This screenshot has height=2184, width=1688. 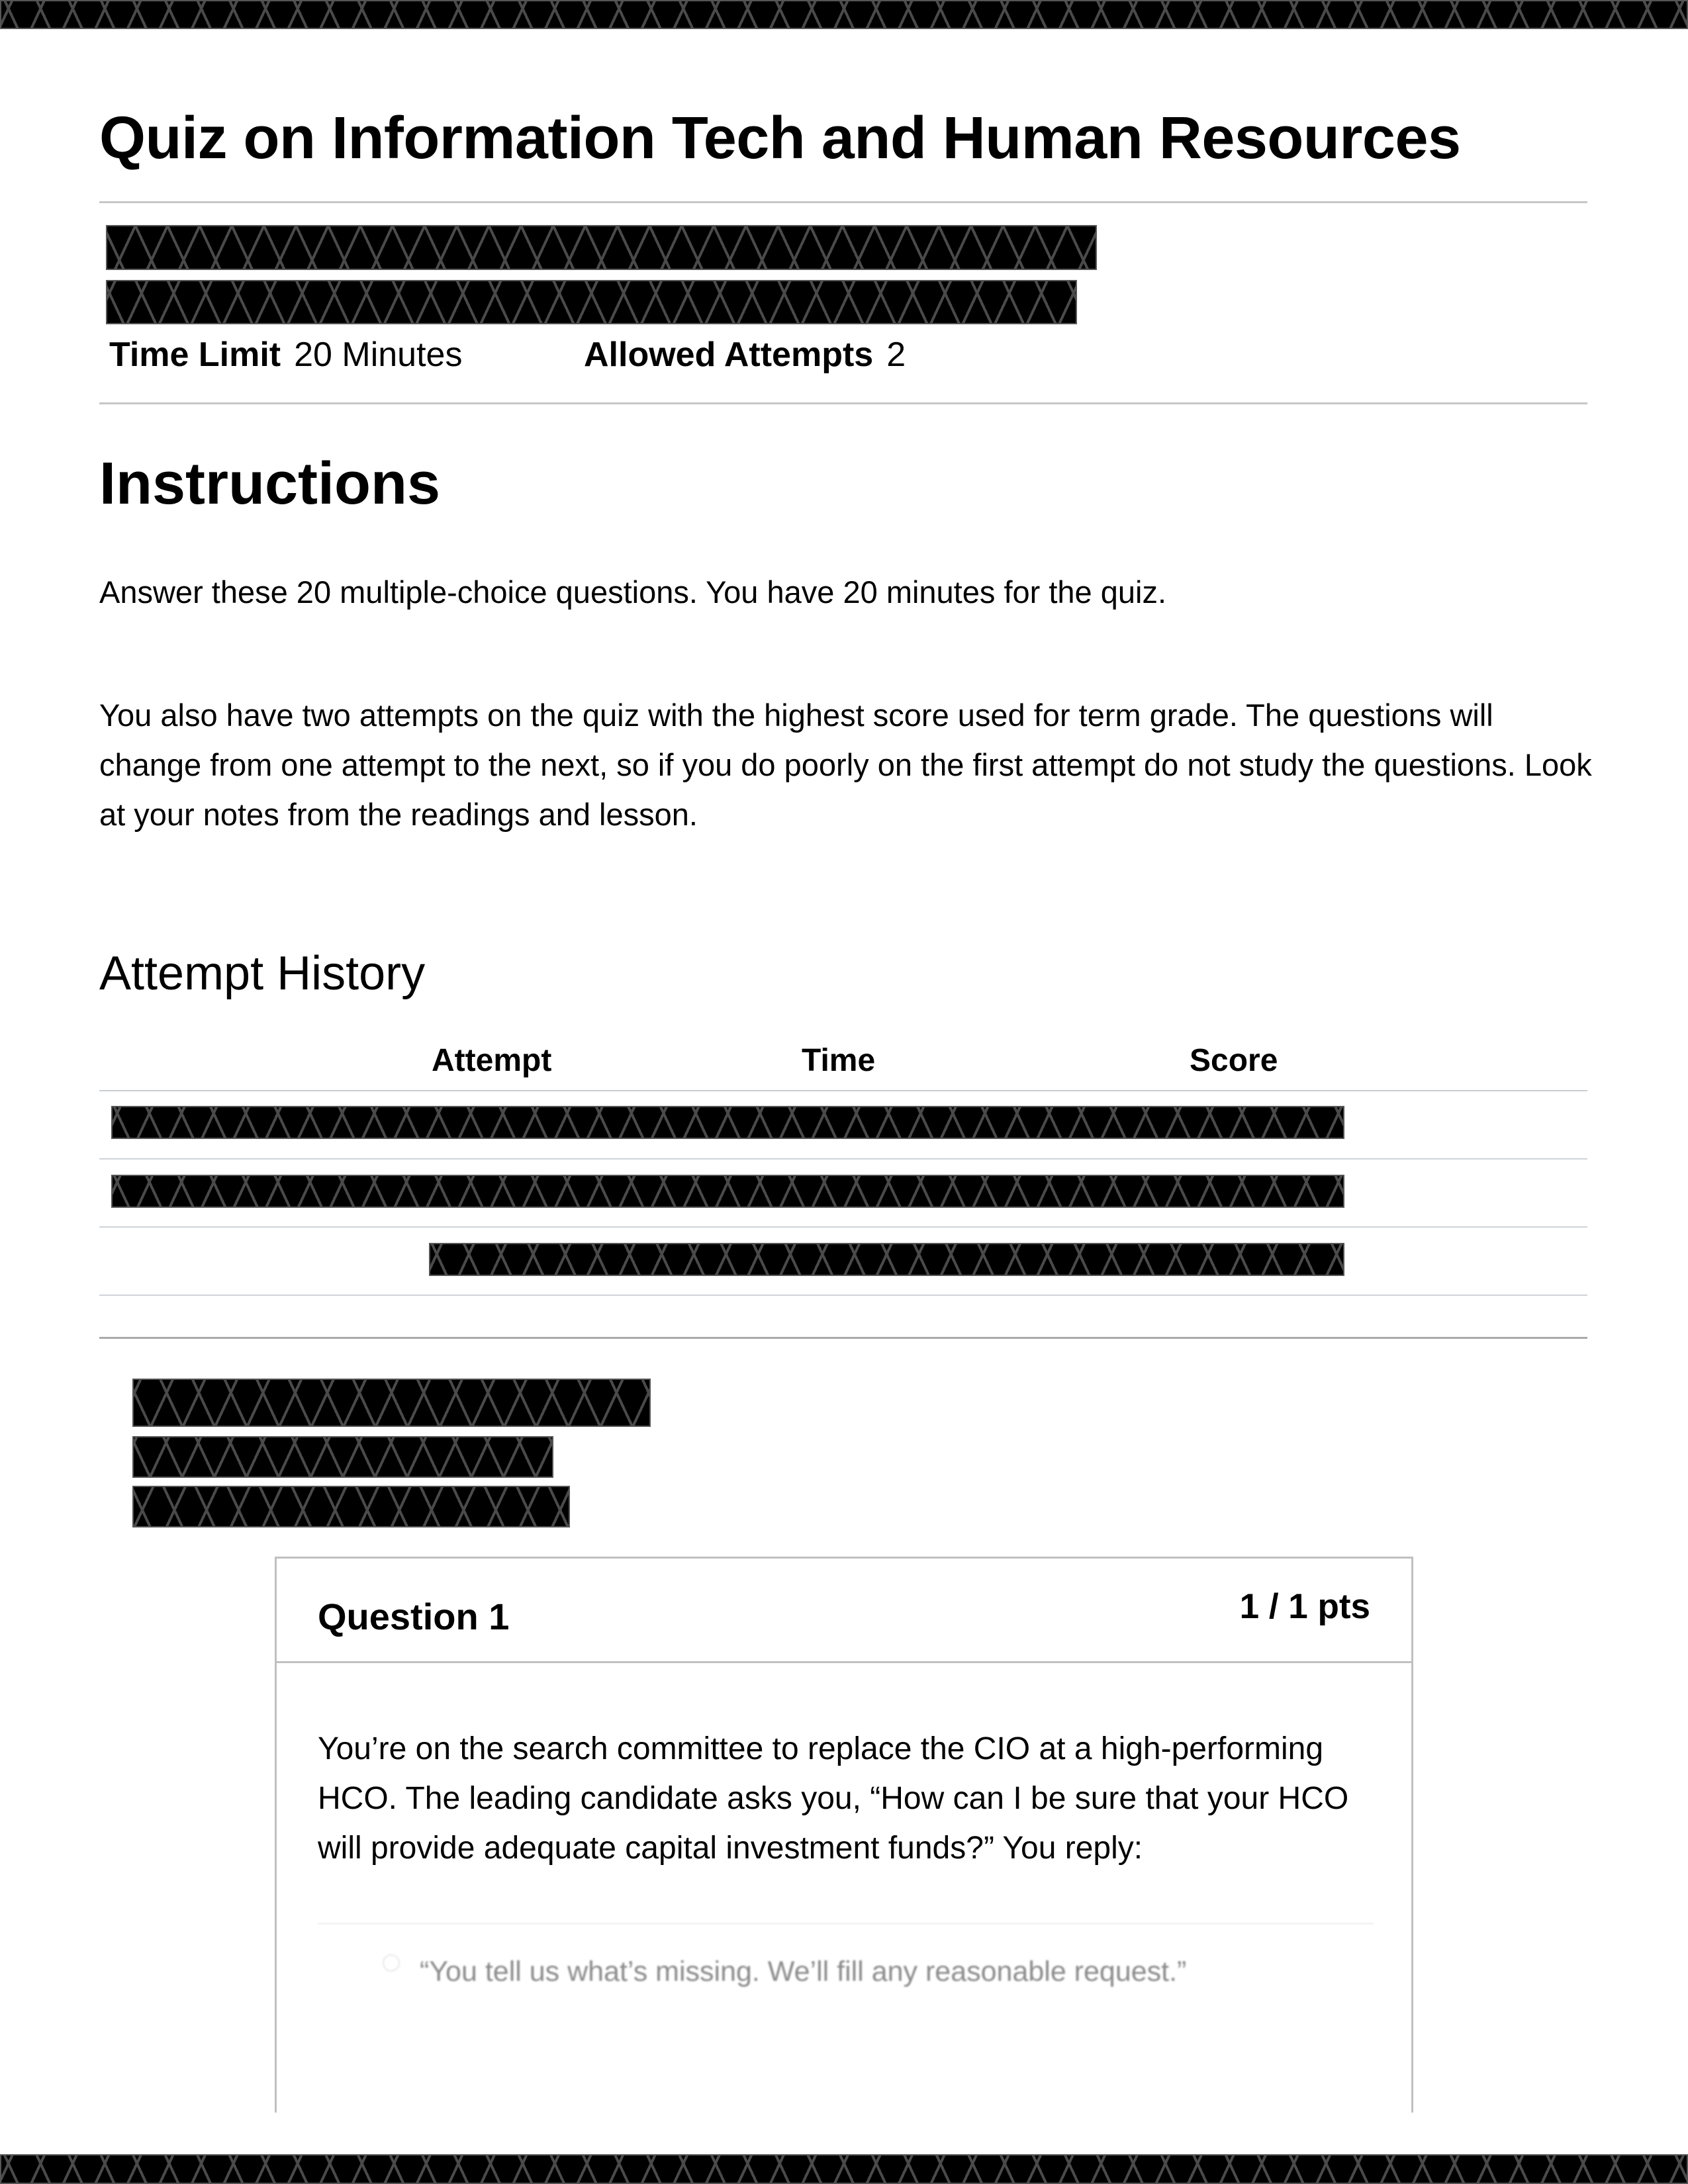 I want to click on time-limit-value: 20 Minutes, so click(x=378, y=355).